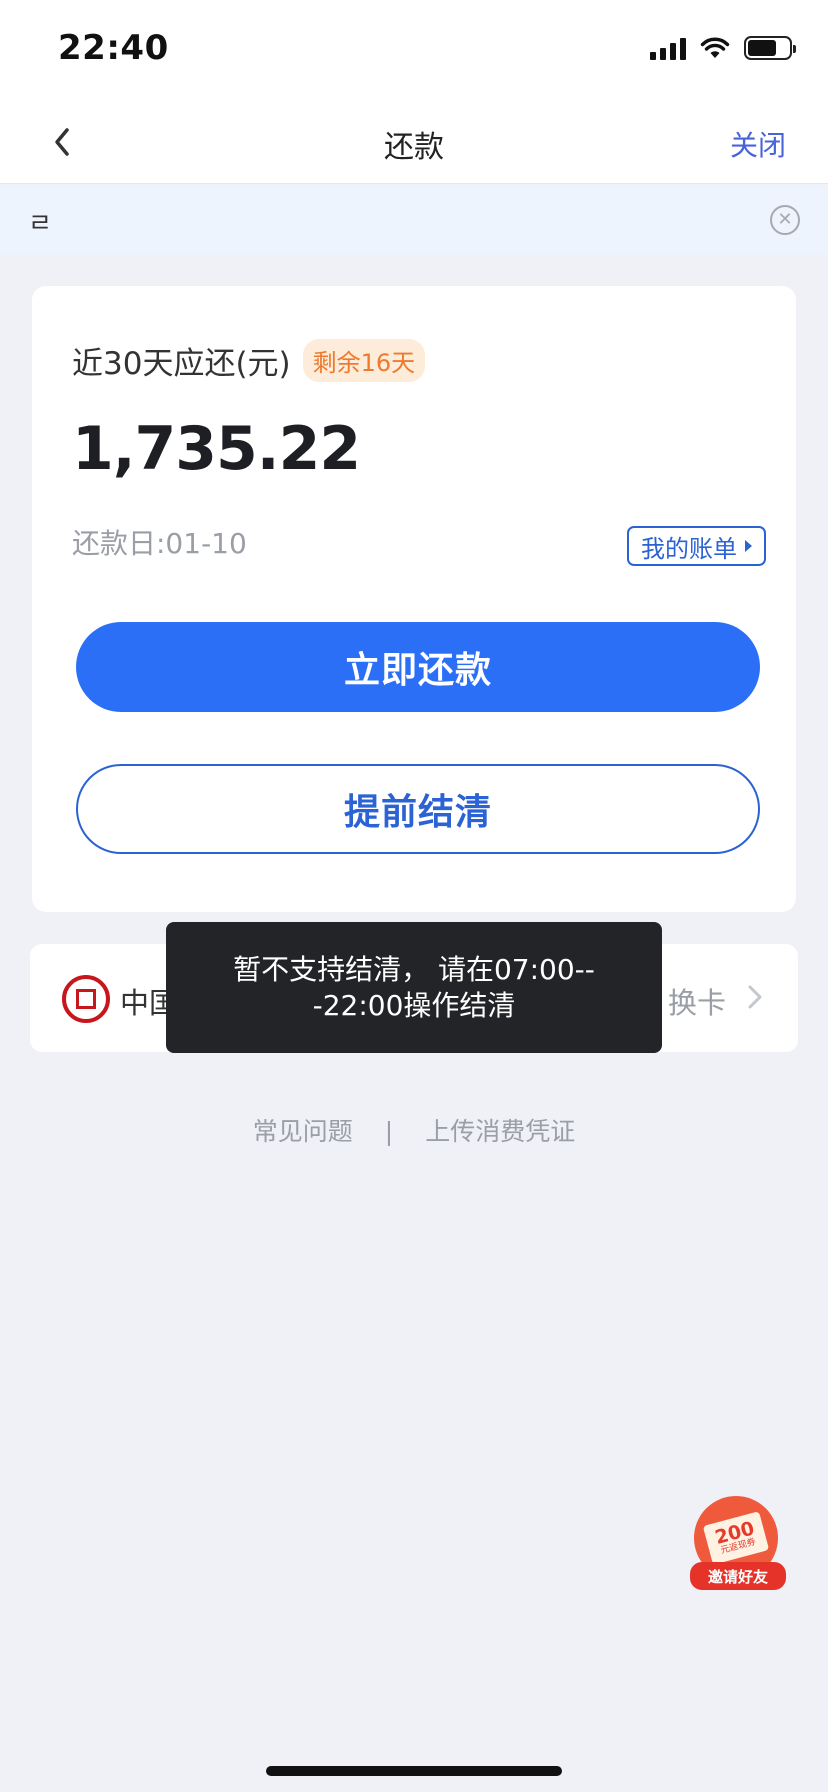 The image size is (828, 1792). Describe the element at coordinates (414, 969) in the screenshot. I see `toast-line-1: 暂不支持结清， 请在07:00--` at that location.